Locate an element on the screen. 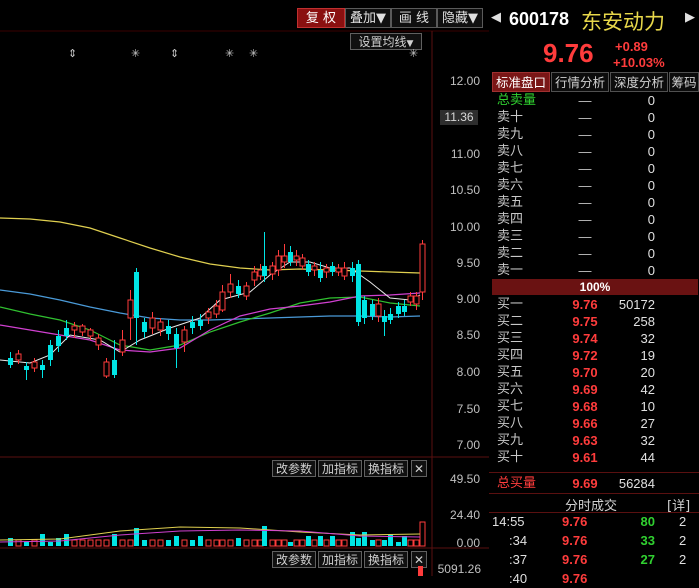 The image size is (699, 588). ask-row: 卖一 — 0 is located at coordinates (595, 270).